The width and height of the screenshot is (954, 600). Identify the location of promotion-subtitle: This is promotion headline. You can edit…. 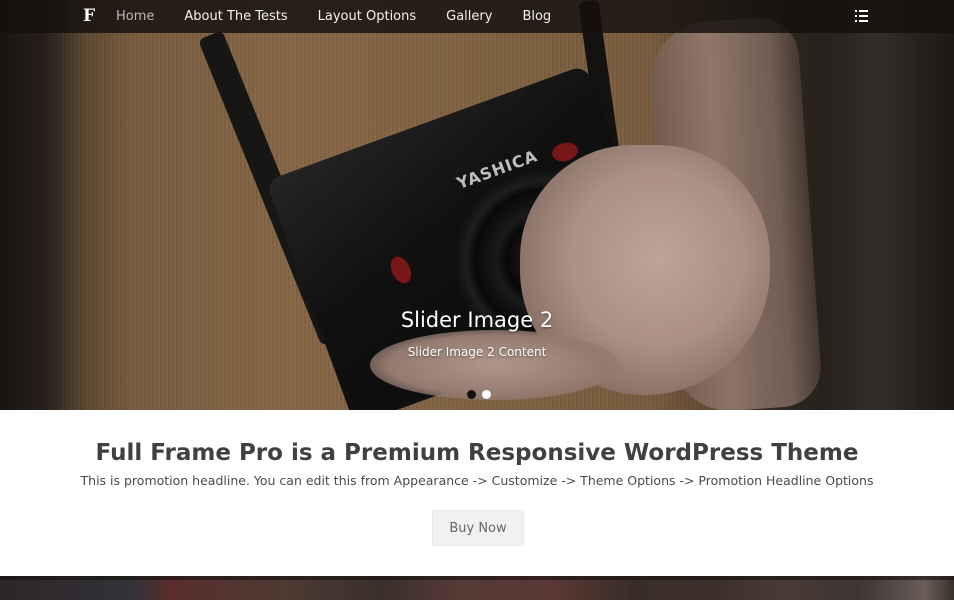
(477, 480).